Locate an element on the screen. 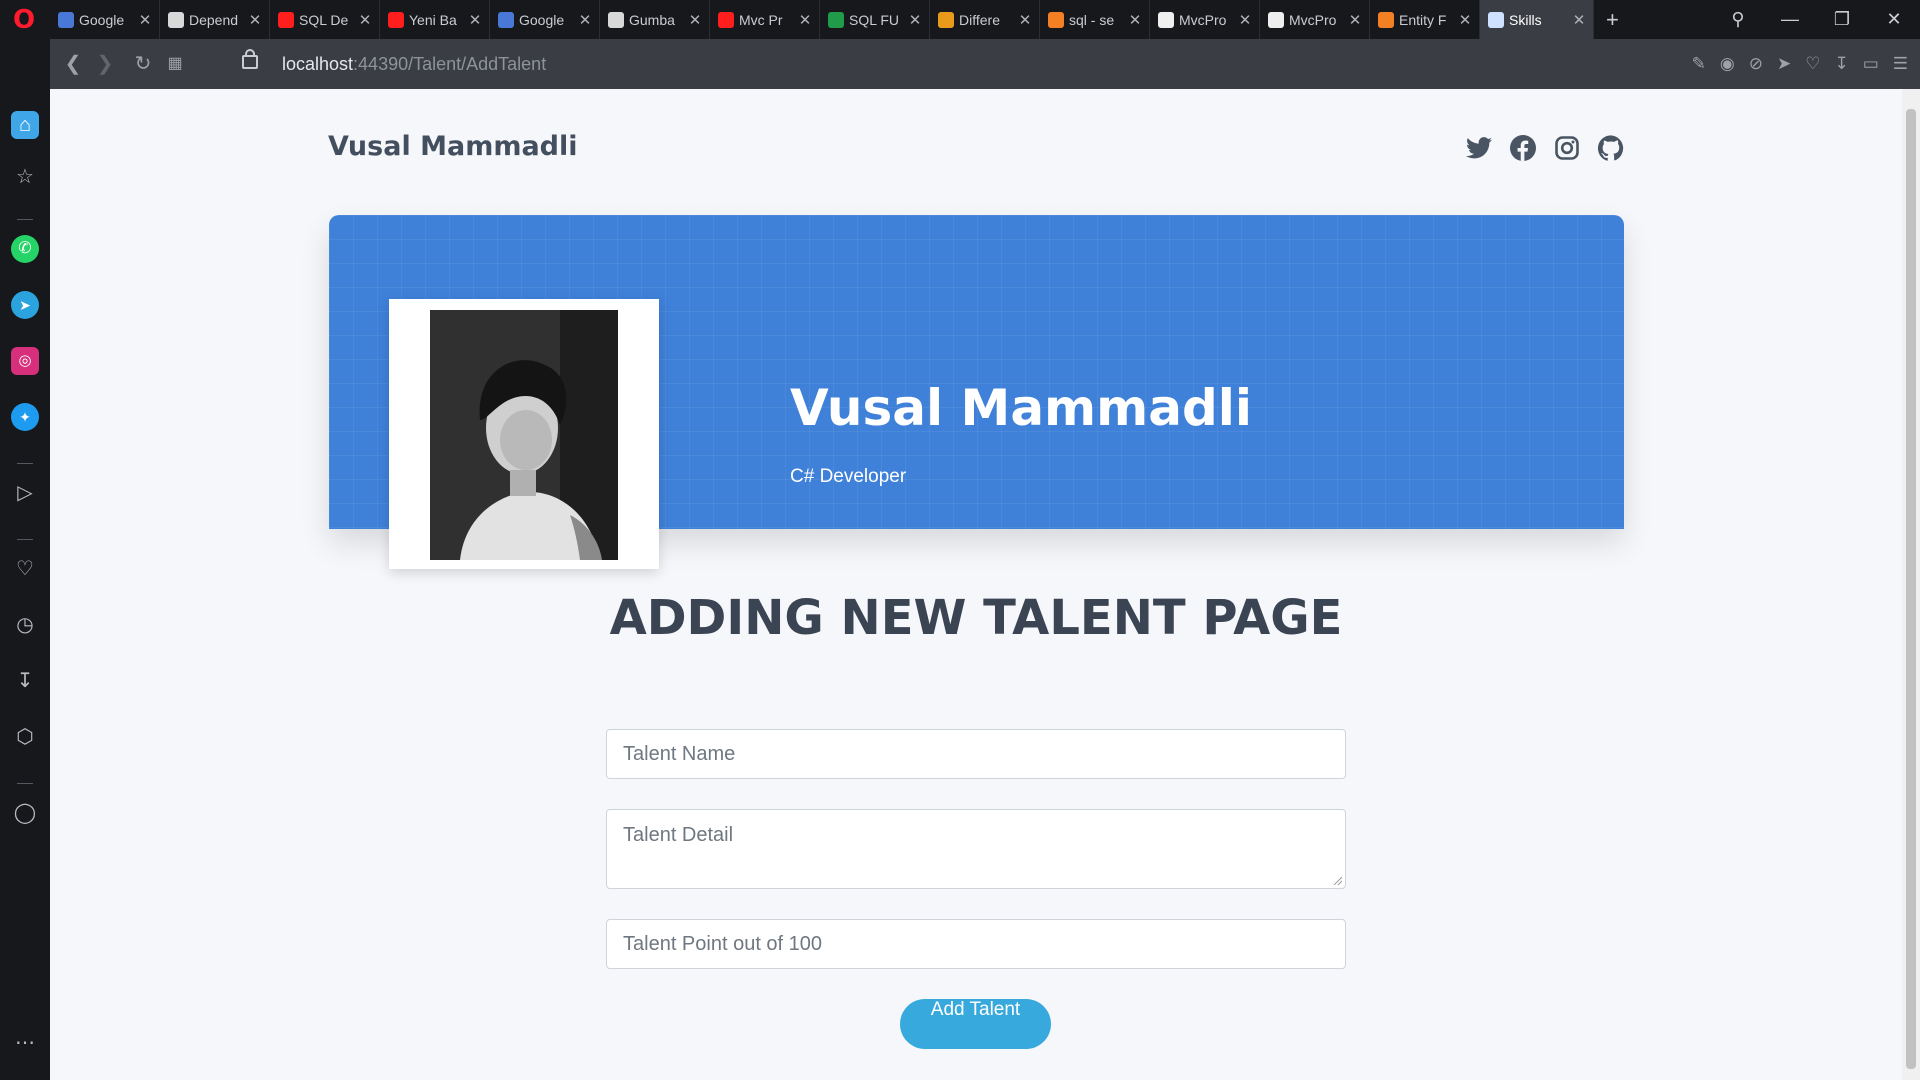  history-icon: ◷ is located at coordinates (25, 625).